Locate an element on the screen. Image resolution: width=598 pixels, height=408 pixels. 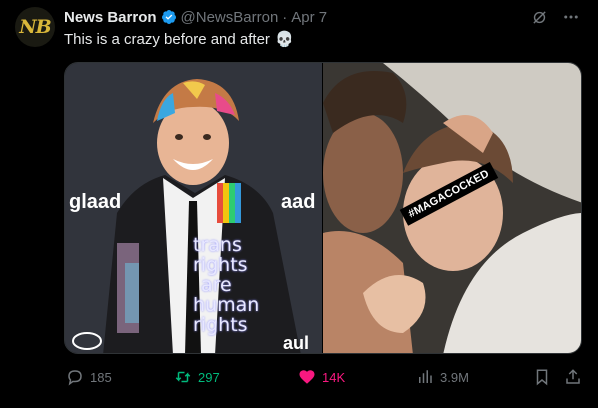
heart-icon is located at coordinates (307, 377).